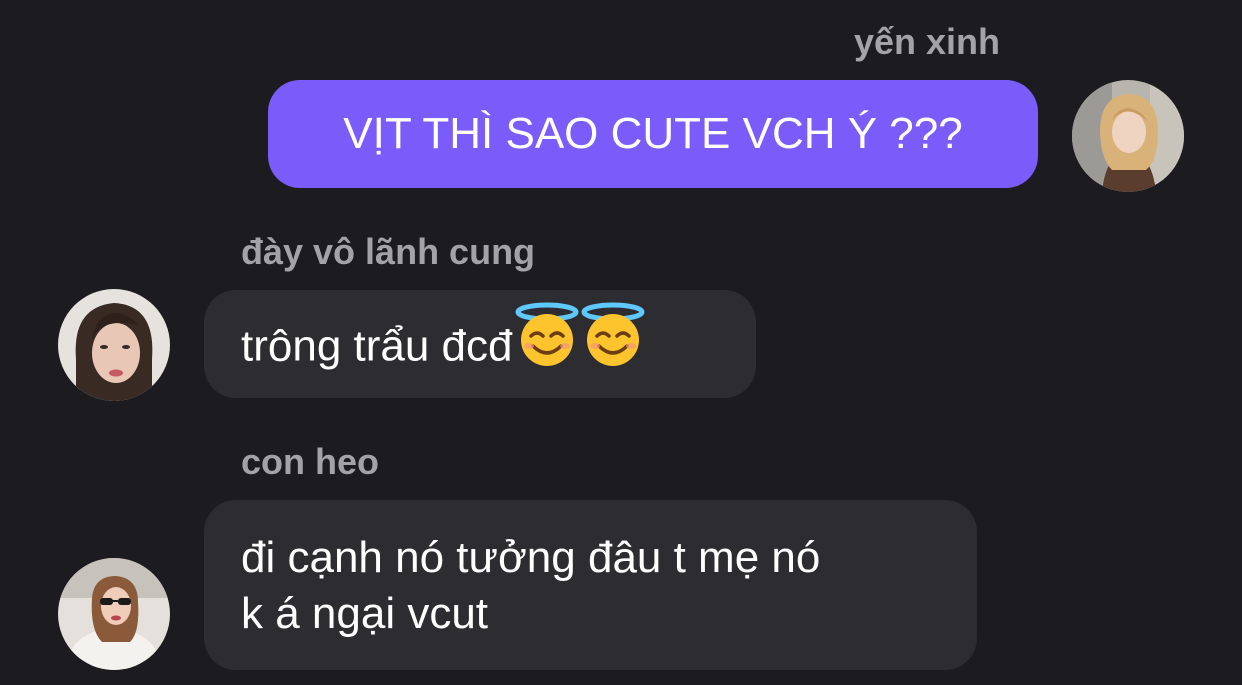 This screenshot has width=1242, height=685. What do you see at coordinates (377, 346) in the screenshot?
I see `message-text: trông trẩu đcđ` at bounding box center [377, 346].